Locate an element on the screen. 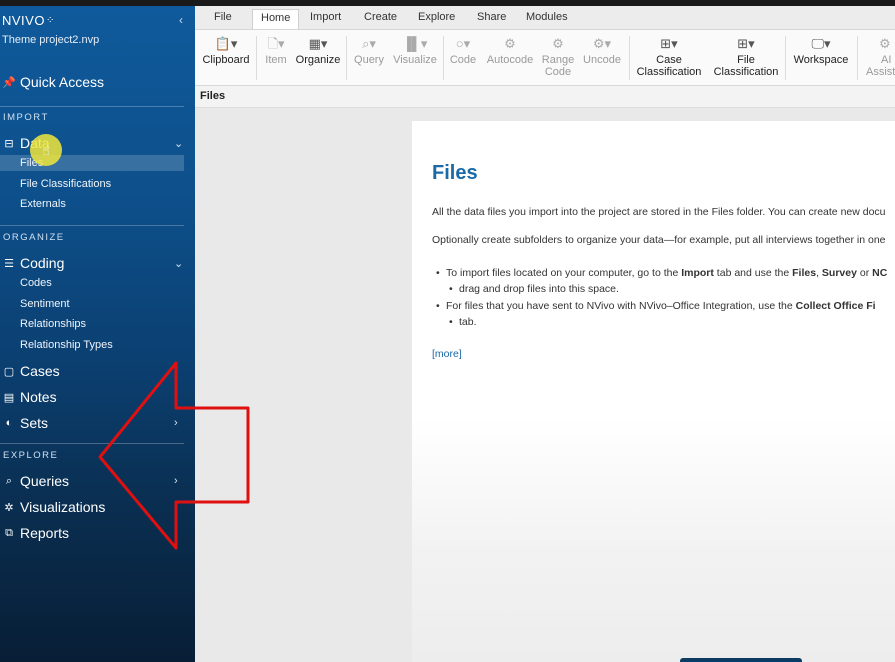 The image size is (895, 662). nav-files: Files is located at coordinates (92, 163).